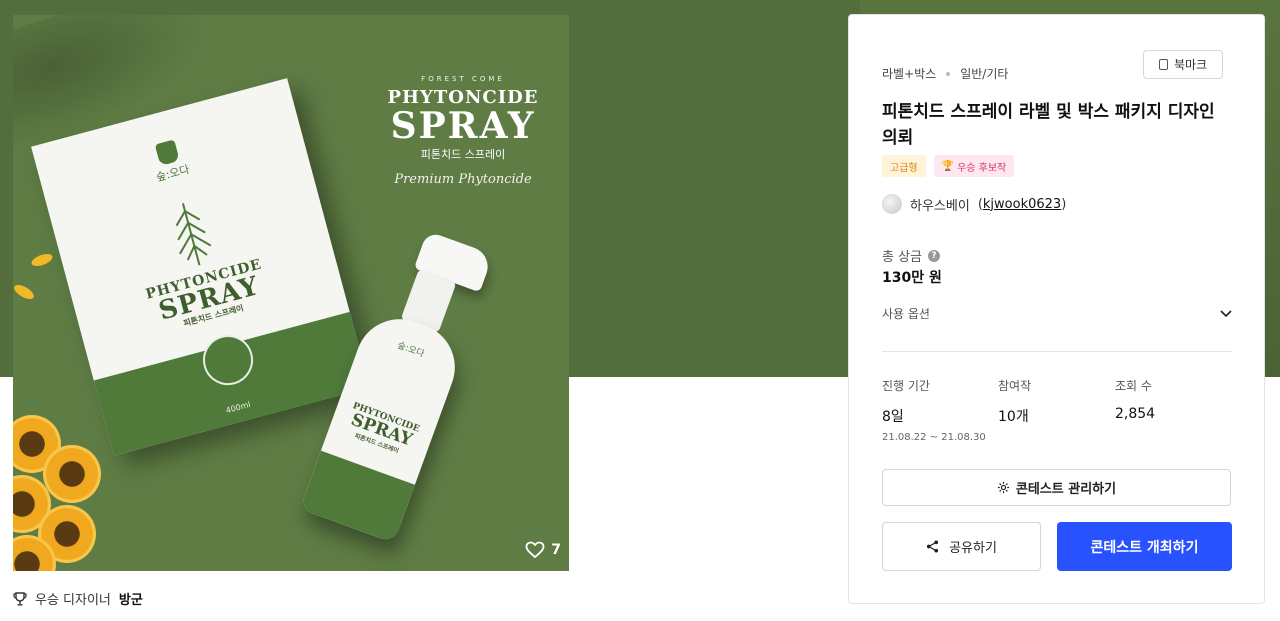  I want to click on share-icon, so click(933, 546).